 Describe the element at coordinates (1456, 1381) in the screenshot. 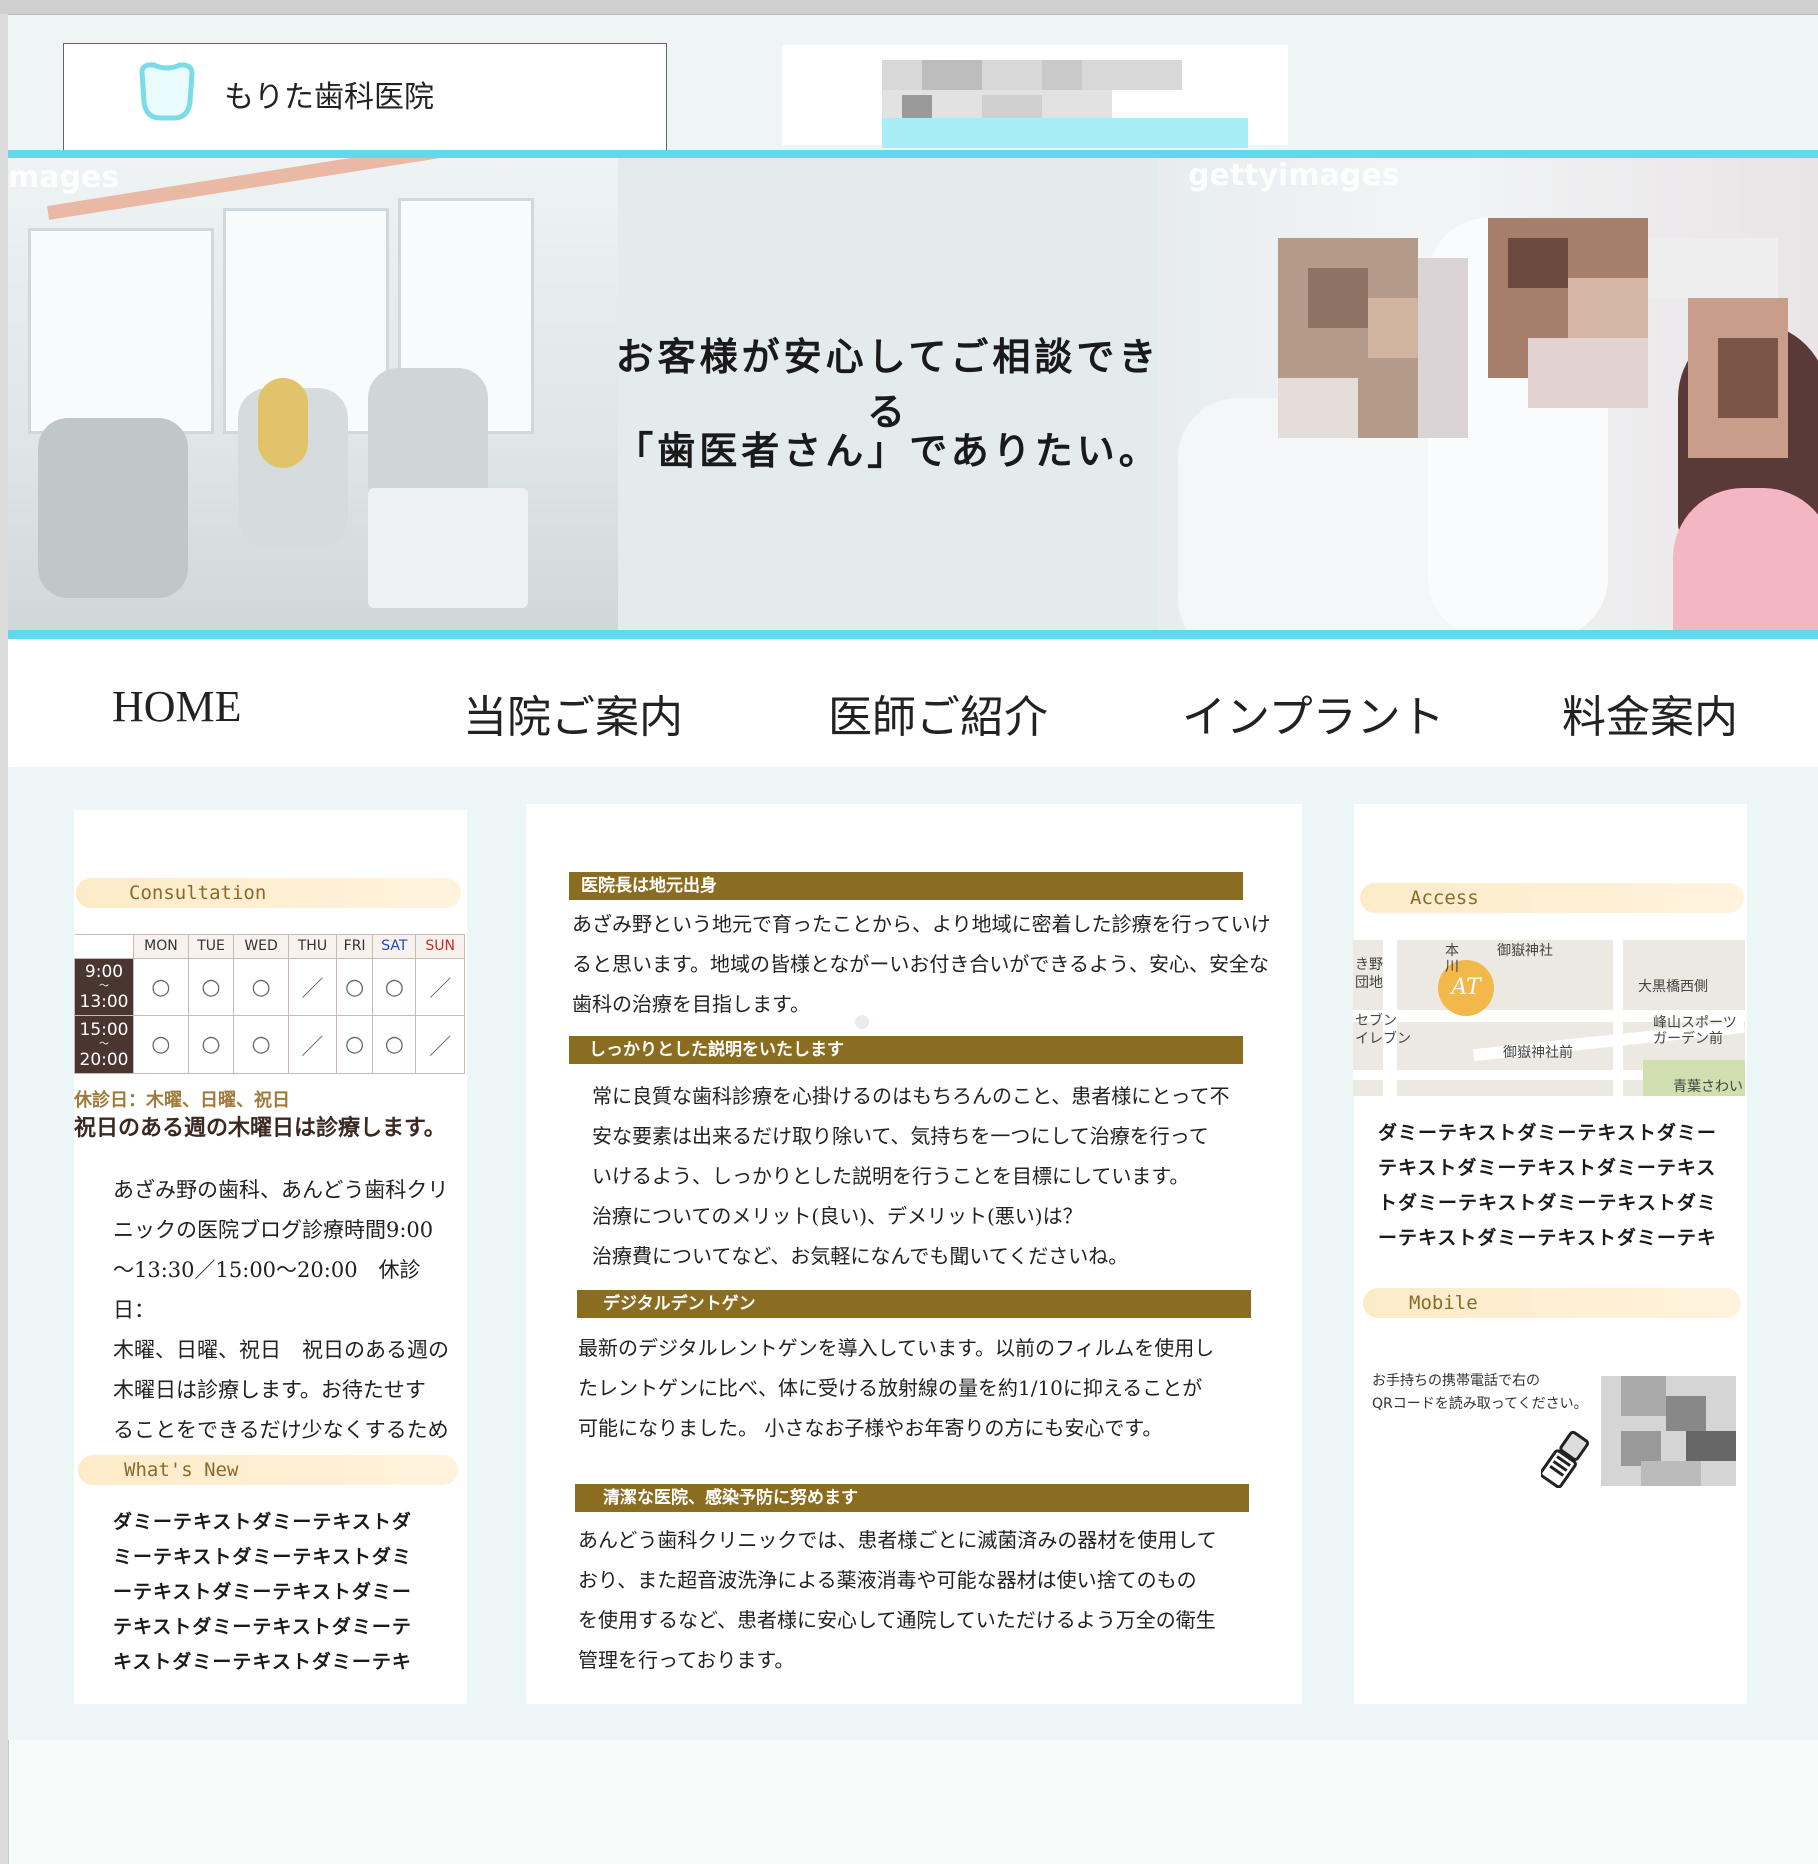

I see `qr-line: お手持ちの携帯電話で右の` at that location.